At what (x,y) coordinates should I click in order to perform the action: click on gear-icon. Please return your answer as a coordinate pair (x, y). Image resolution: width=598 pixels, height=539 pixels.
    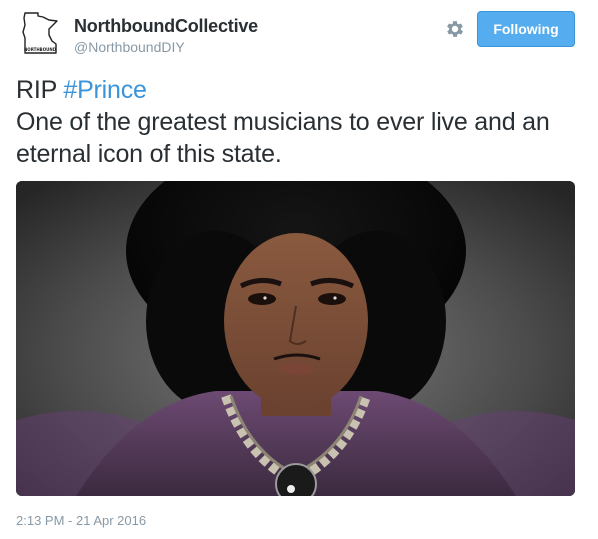
    Looking at the image, I should click on (455, 29).